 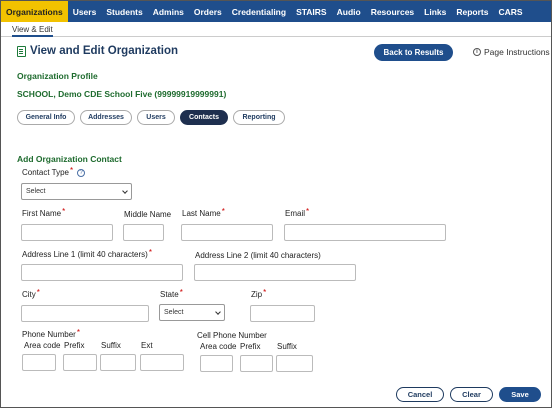 I want to click on cell-prefix-field, so click(x=256, y=363).